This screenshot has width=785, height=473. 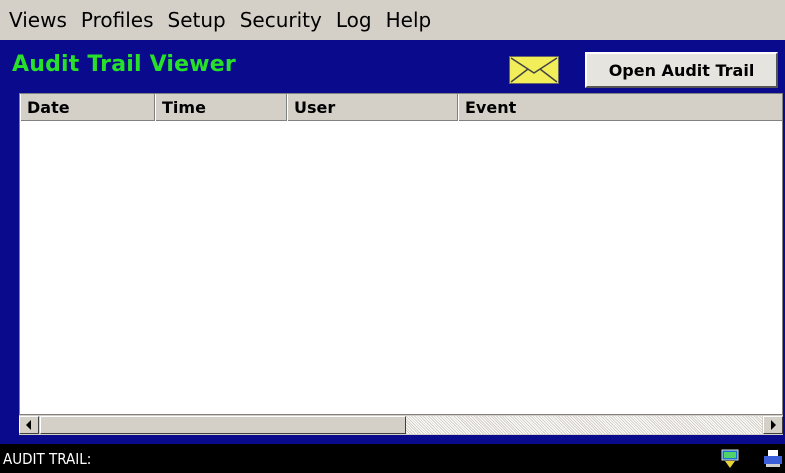 What do you see at coordinates (117, 20) in the screenshot?
I see `menu-profiles: Profiles` at bounding box center [117, 20].